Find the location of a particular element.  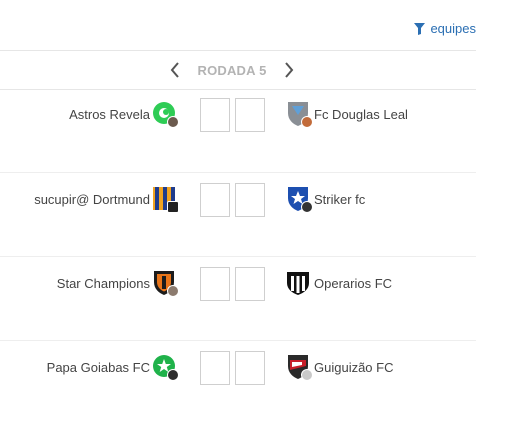

away-team-name: Operarios FC is located at coordinates (353, 283).